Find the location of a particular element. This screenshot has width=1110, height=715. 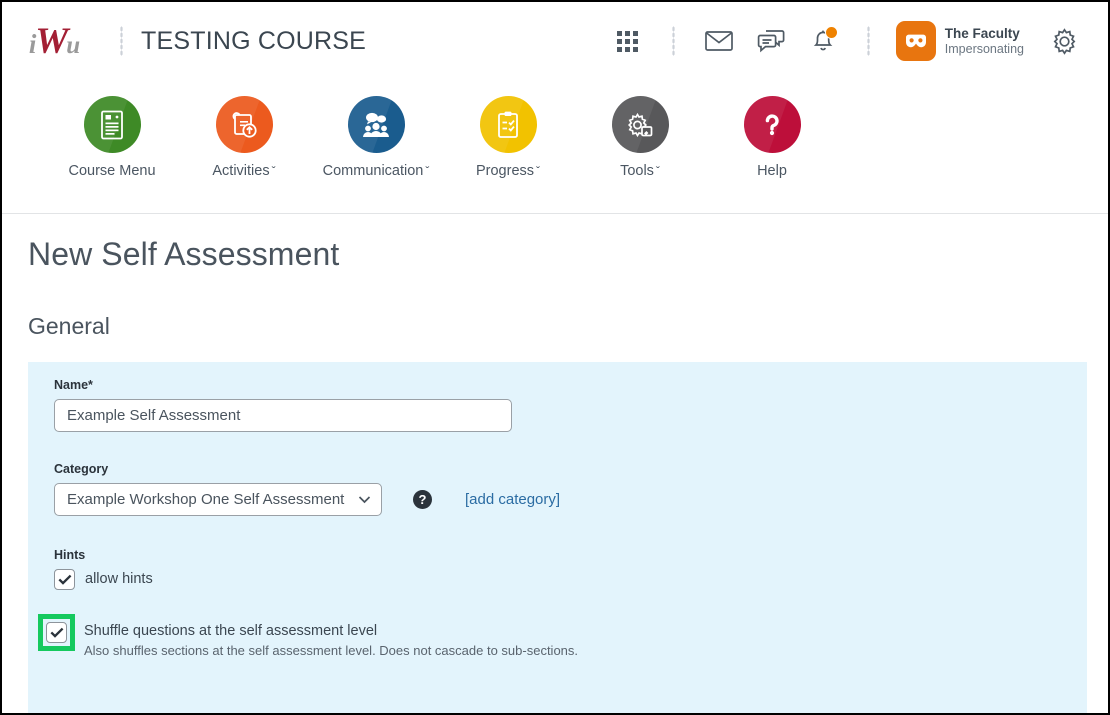

nav-item-communication: Communication ˇ is located at coordinates (376, 129).